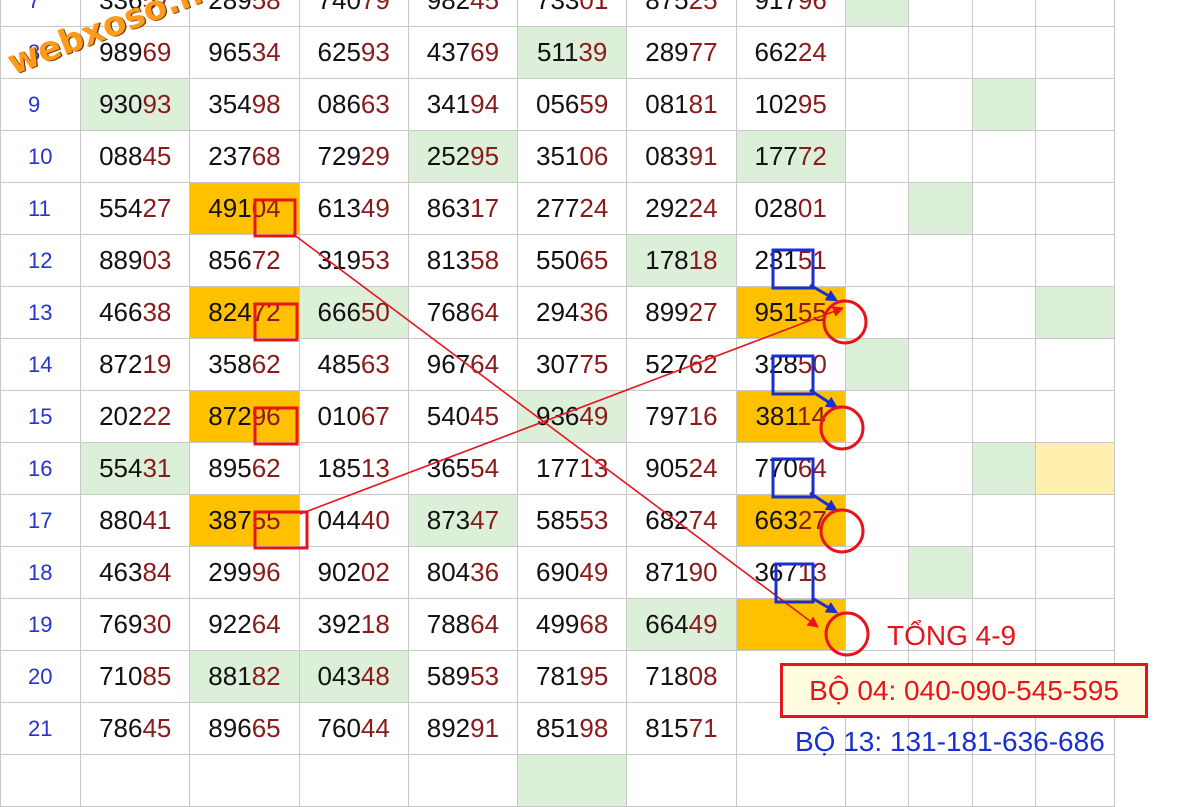 This screenshot has width=1193, height=807. I want to click on mark-box-row17, so click(281, 530).